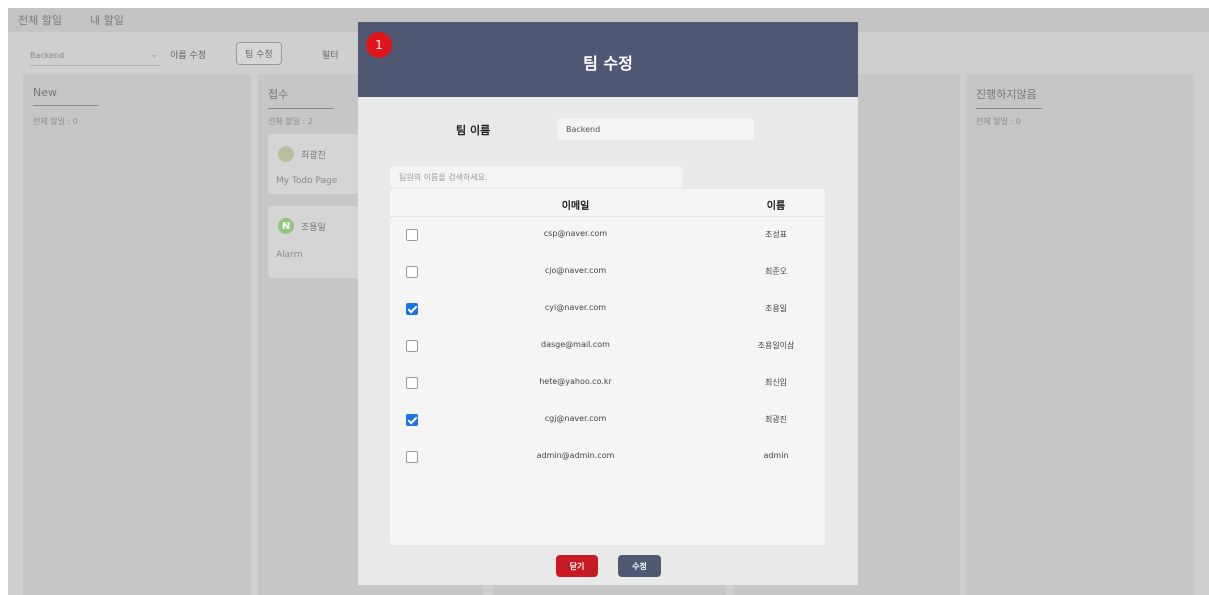 This screenshot has width=1209, height=595. Describe the element at coordinates (154, 55) in the screenshot. I see `chevron-down-icon: ⌄` at that location.